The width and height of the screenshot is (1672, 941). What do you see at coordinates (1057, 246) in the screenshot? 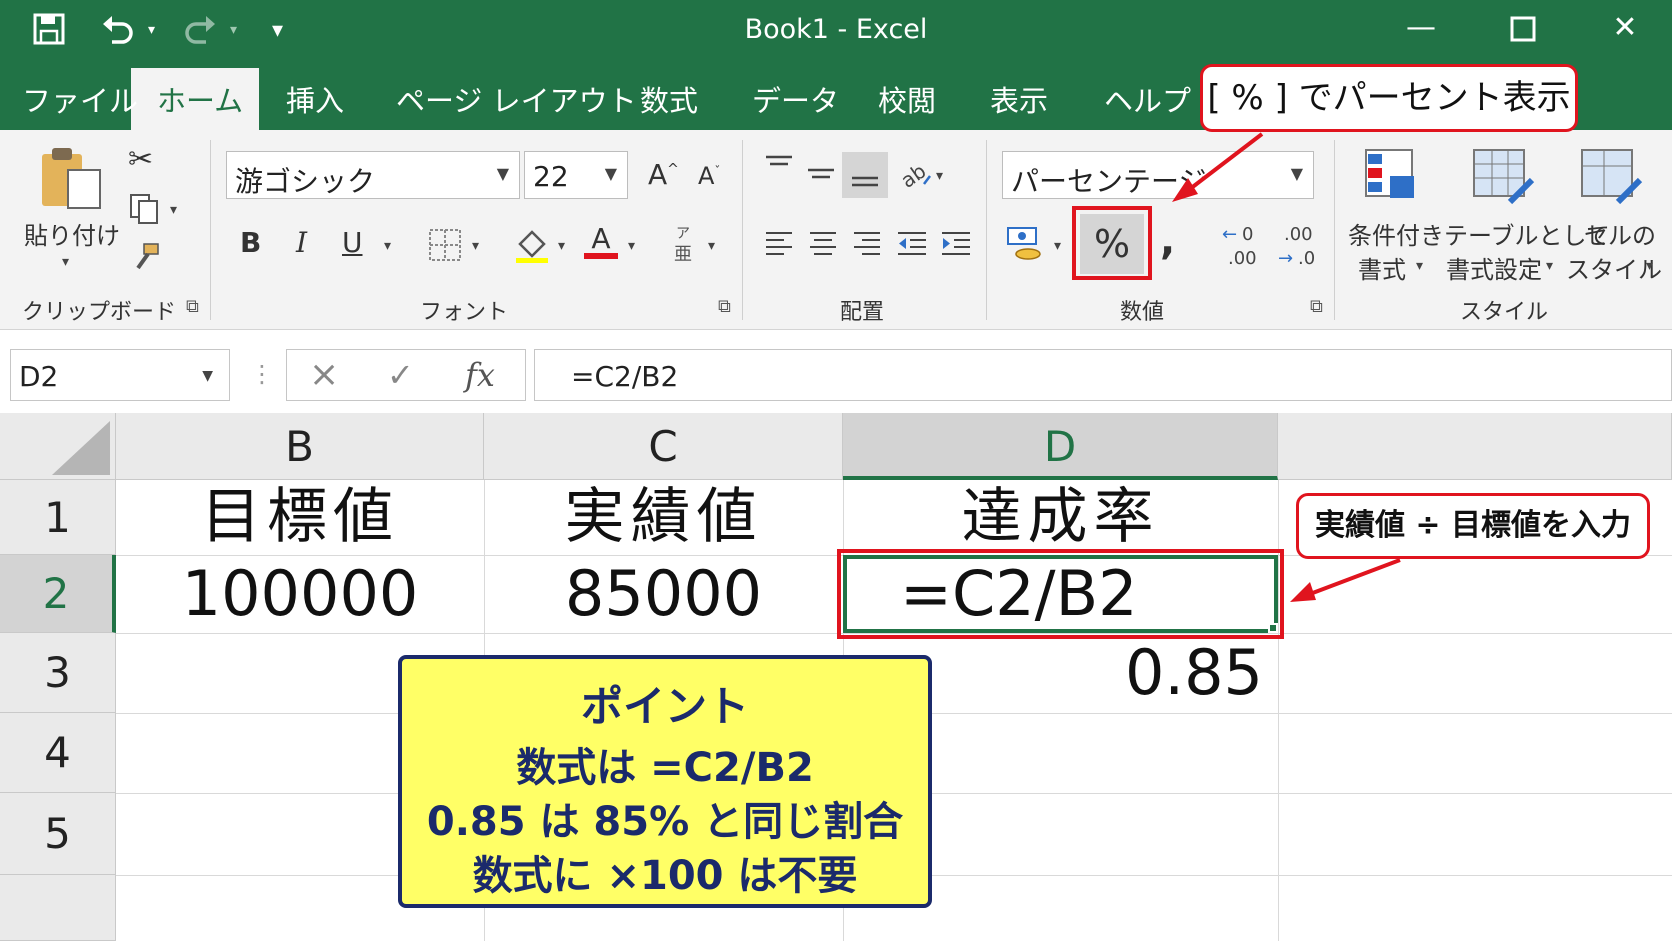
I see `accounting-dropdown-icon: ▾` at bounding box center [1057, 246].